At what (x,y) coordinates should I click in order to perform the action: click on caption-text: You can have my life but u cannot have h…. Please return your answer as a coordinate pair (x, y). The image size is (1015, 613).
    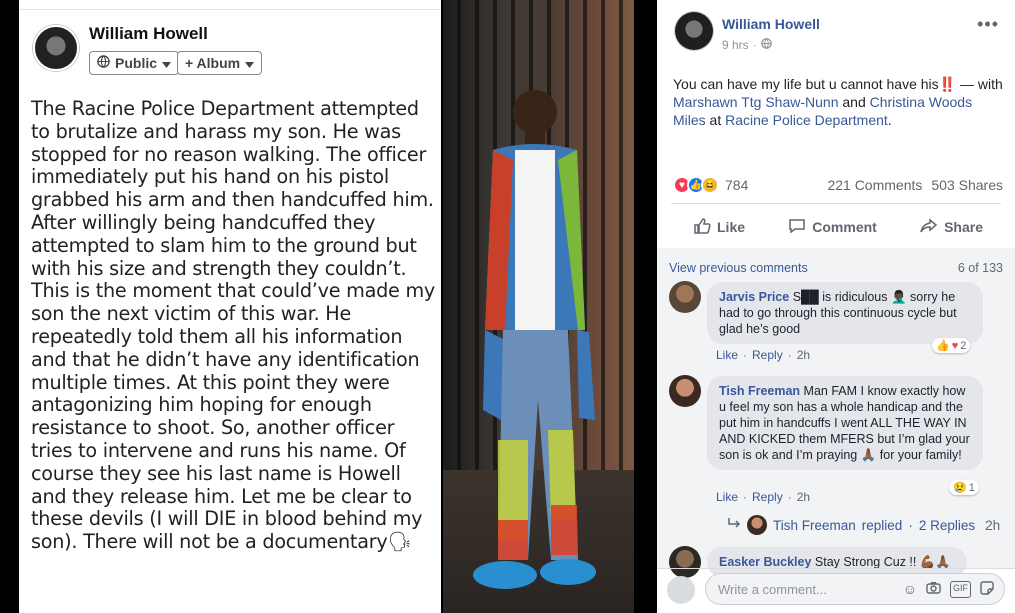
    Looking at the image, I should click on (838, 84).